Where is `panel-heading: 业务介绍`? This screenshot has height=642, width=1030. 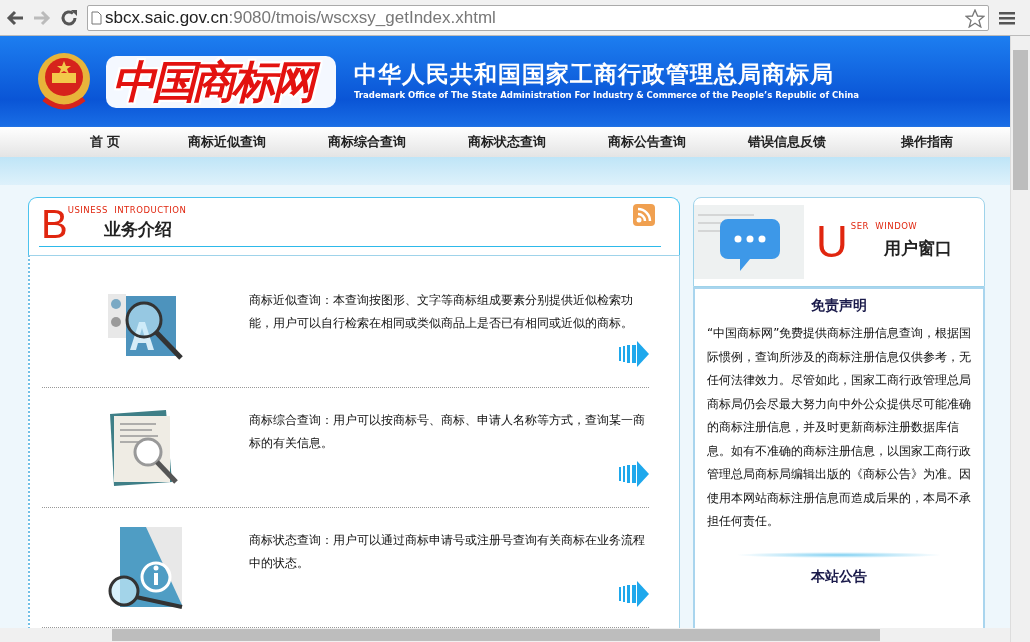
panel-heading: 业务介绍 is located at coordinates (138, 229).